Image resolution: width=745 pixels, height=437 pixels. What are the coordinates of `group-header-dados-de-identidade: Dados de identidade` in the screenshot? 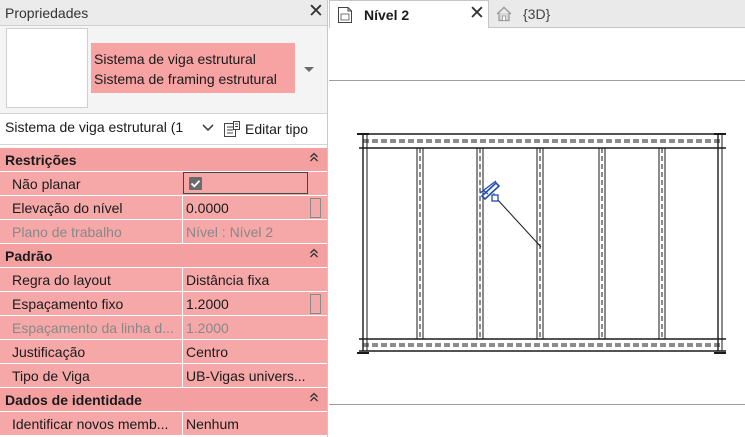 It's located at (163, 400).